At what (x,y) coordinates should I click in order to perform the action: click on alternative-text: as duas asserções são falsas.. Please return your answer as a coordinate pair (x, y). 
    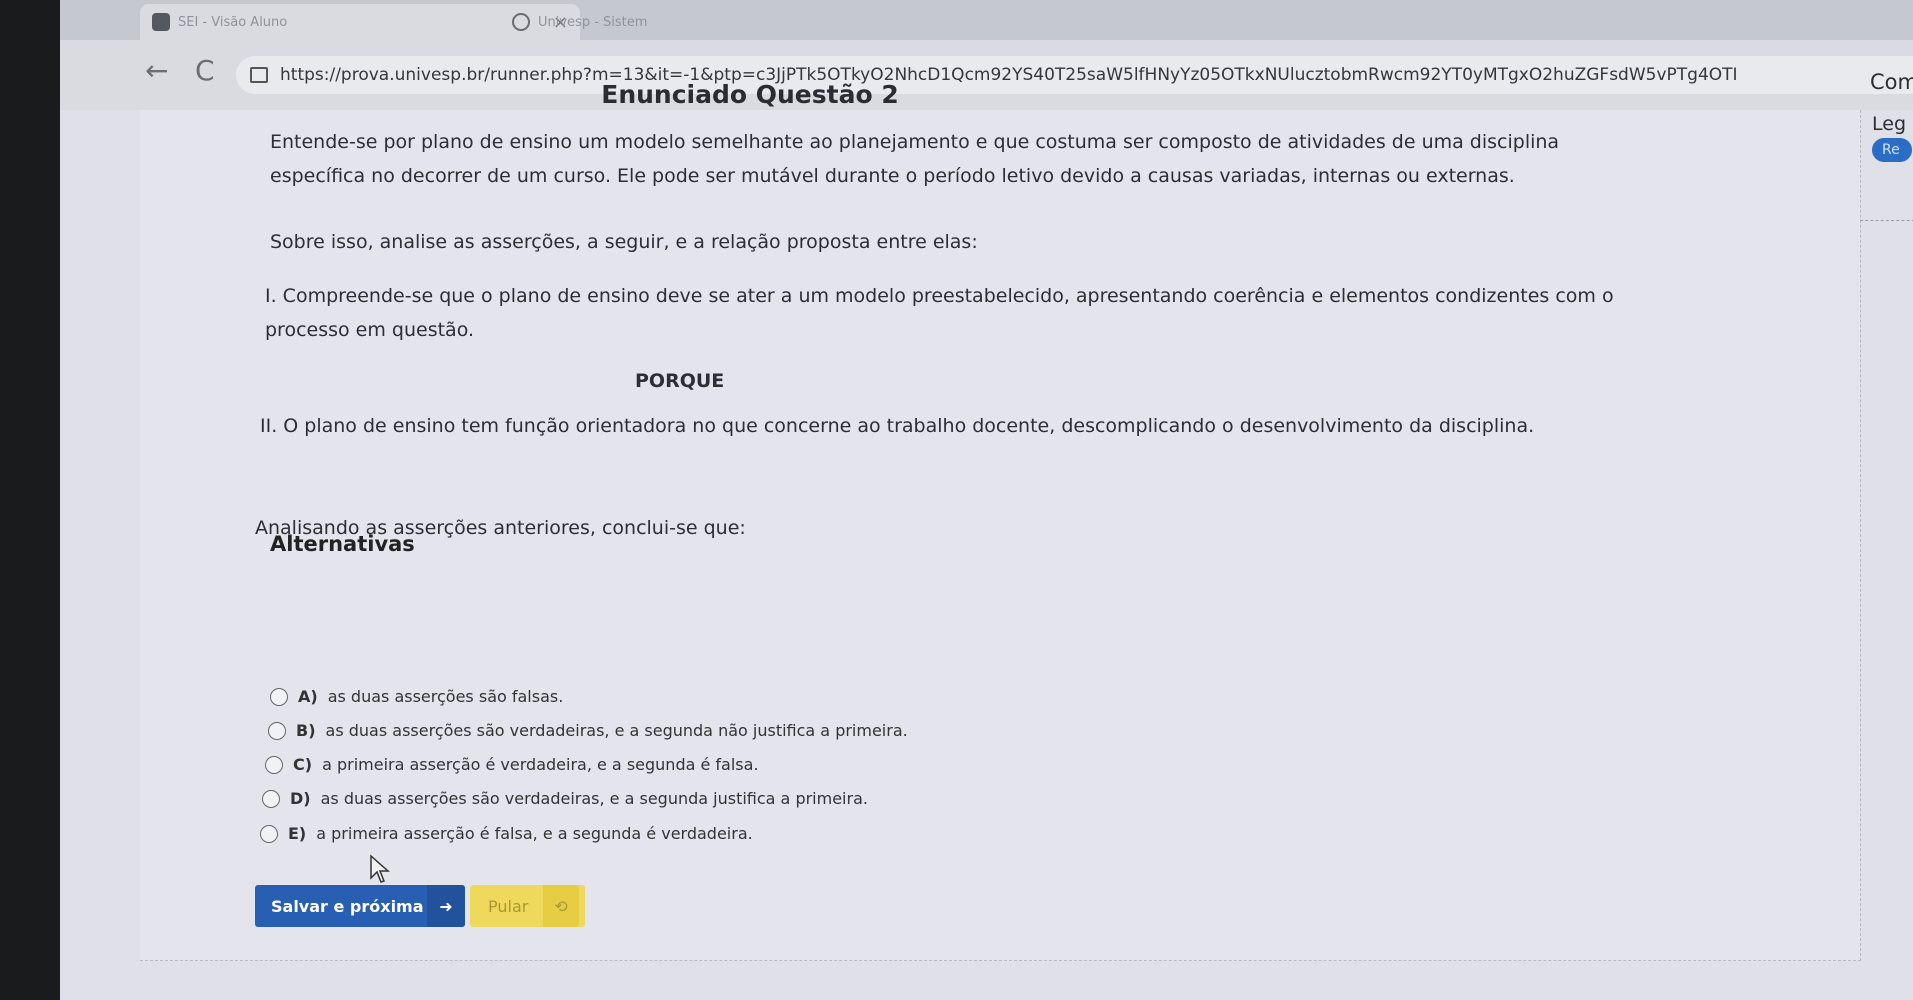
    Looking at the image, I should click on (445, 696).